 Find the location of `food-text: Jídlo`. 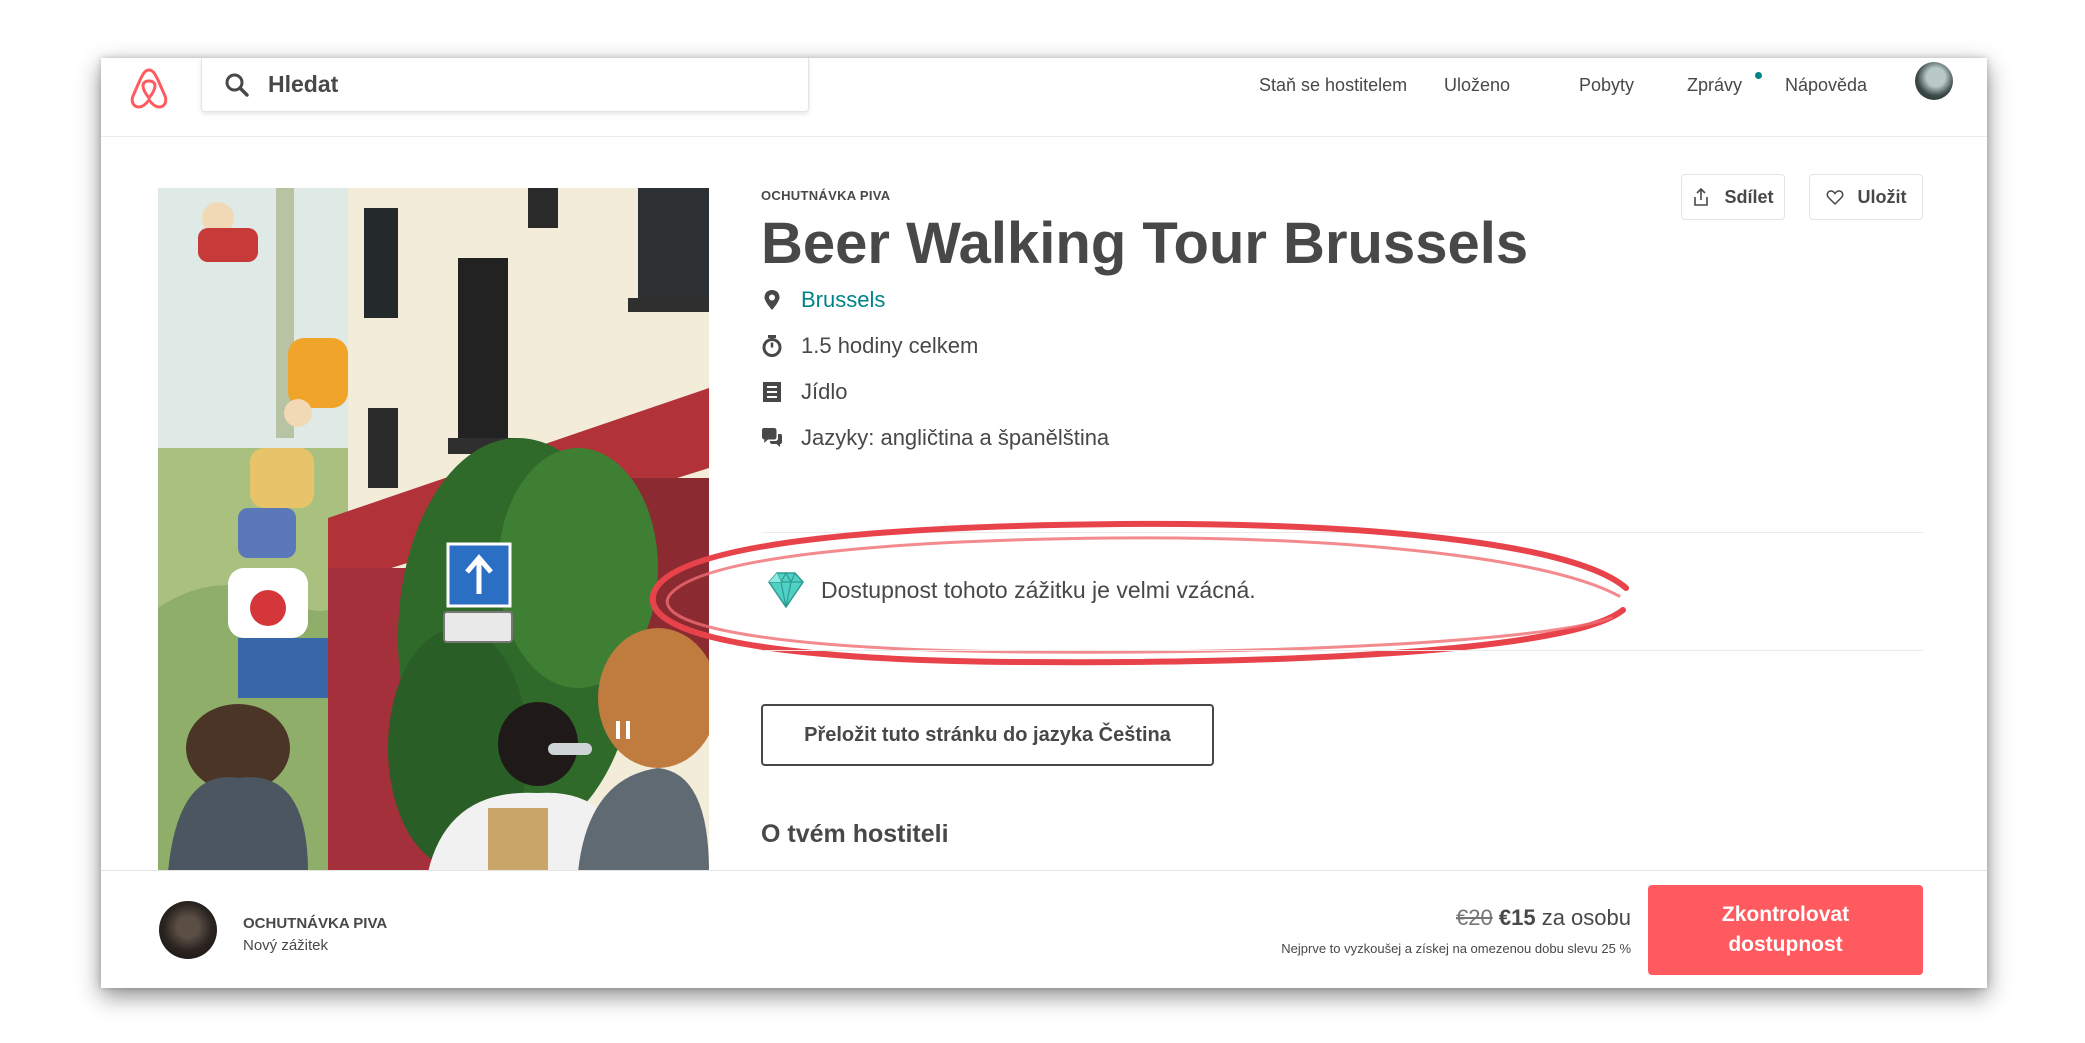

food-text: Jídlo is located at coordinates (824, 391).